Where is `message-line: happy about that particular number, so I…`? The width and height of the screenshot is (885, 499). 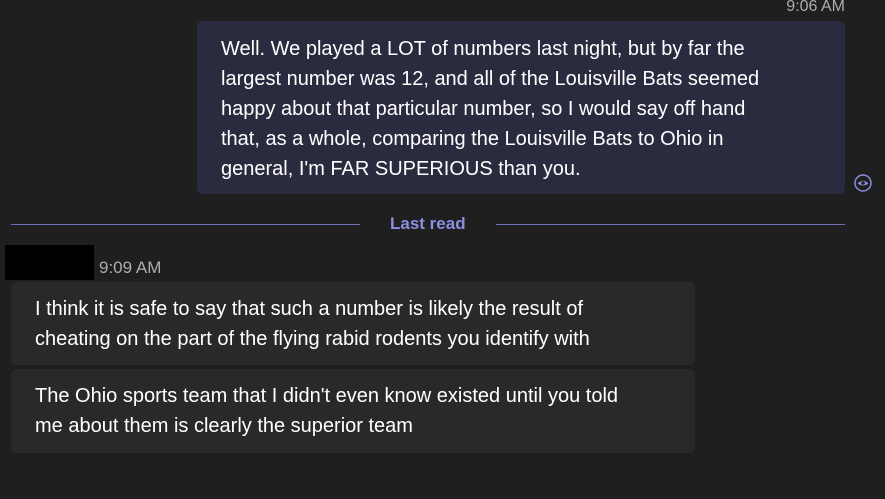
message-line: happy about that particular number, so I… is located at coordinates (483, 109).